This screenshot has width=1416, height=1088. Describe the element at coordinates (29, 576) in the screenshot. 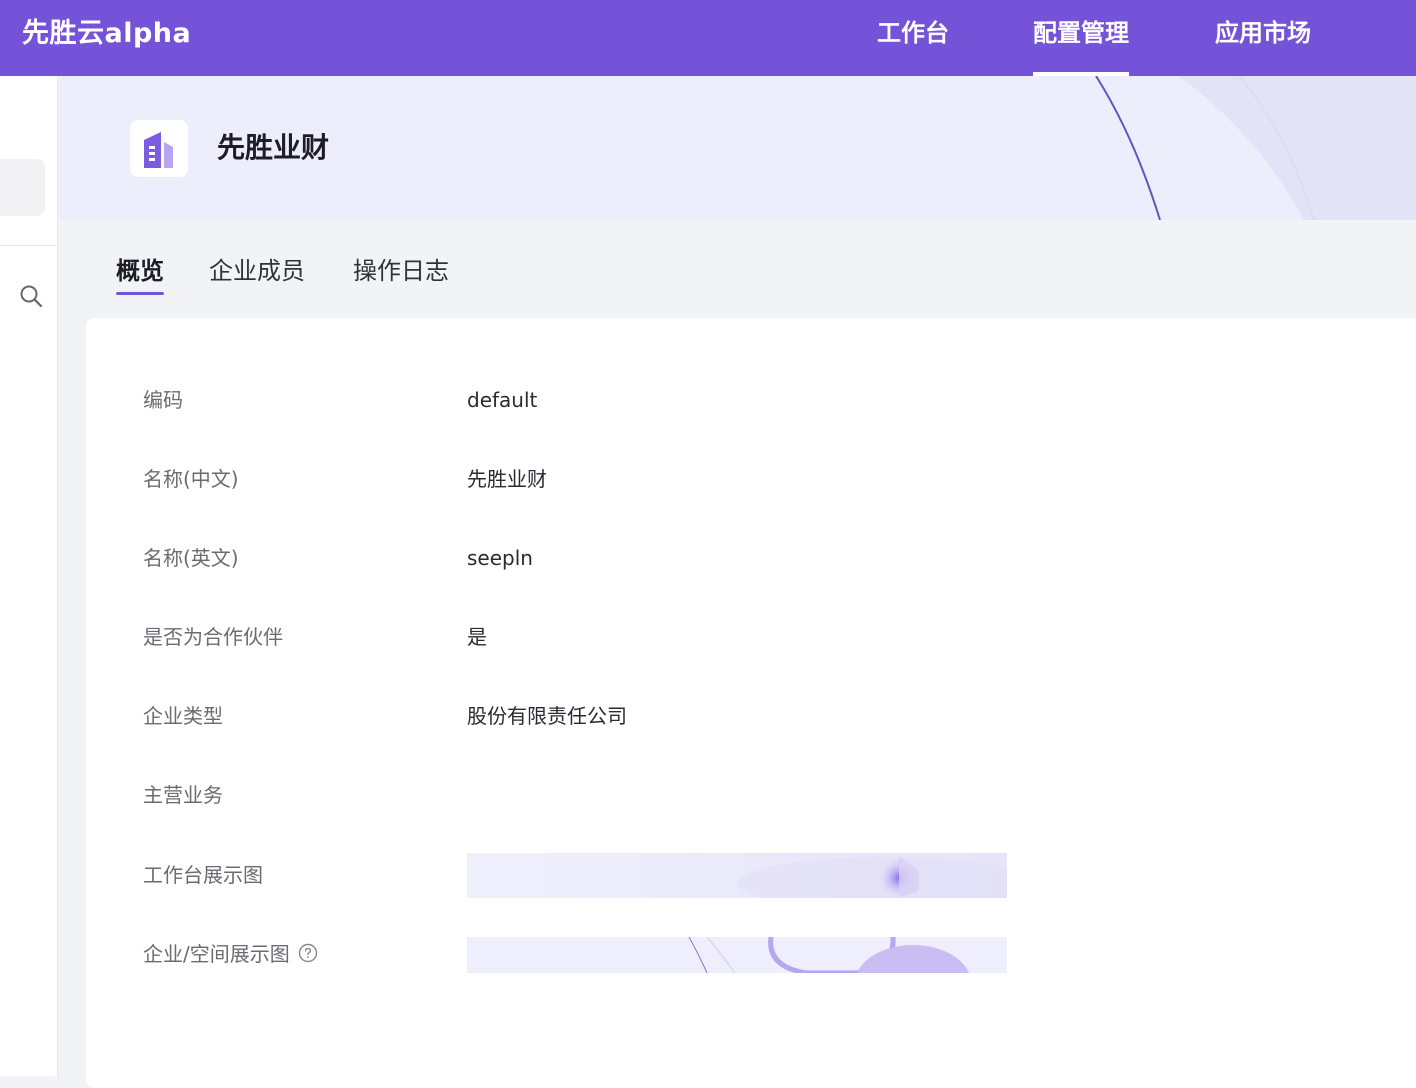

I see `left-sidebar` at that location.